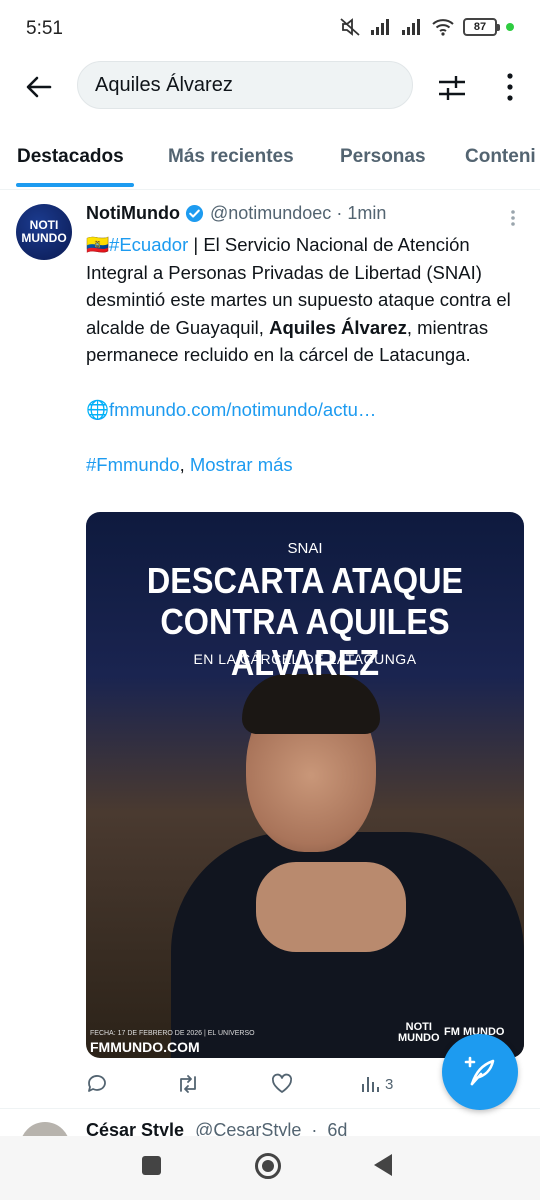 This screenshot has width=540, height=1200. Describe the element at coordinates (510, 27) in the screenshot. I see `privacy-indicator-icon` at that location.